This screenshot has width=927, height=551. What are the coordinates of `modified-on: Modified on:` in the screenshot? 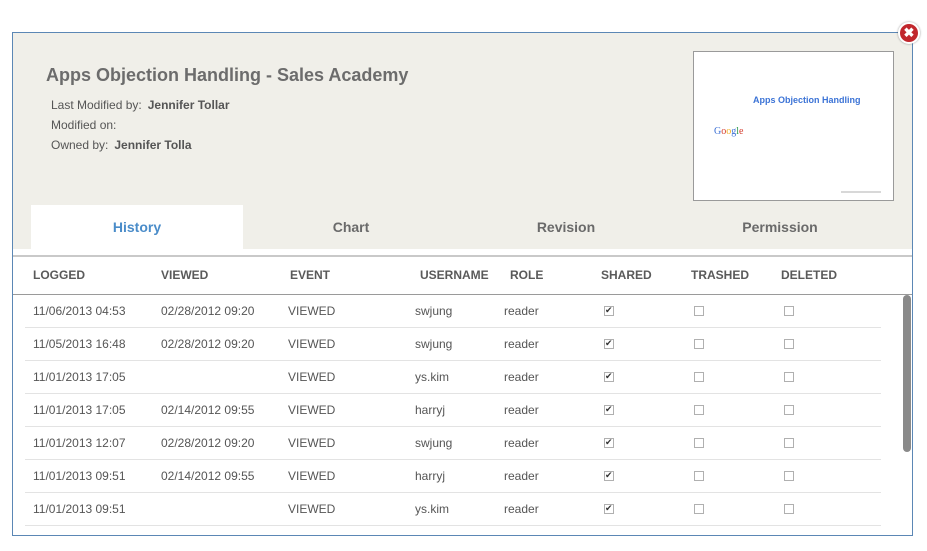 It's located at (86, 125).